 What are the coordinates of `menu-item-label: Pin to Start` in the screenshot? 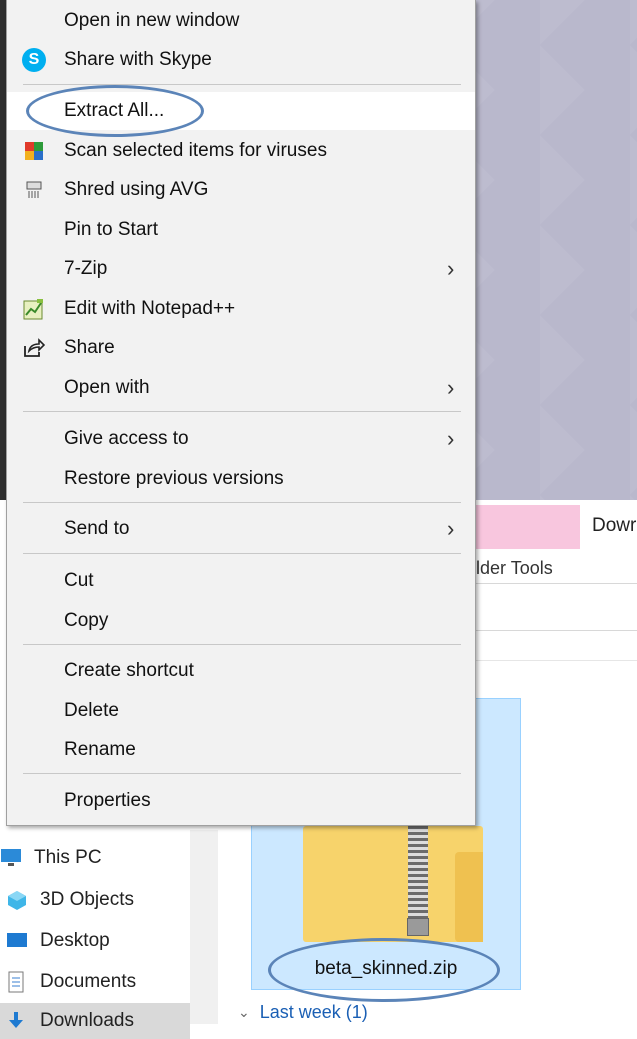 It's located at (111, 229).